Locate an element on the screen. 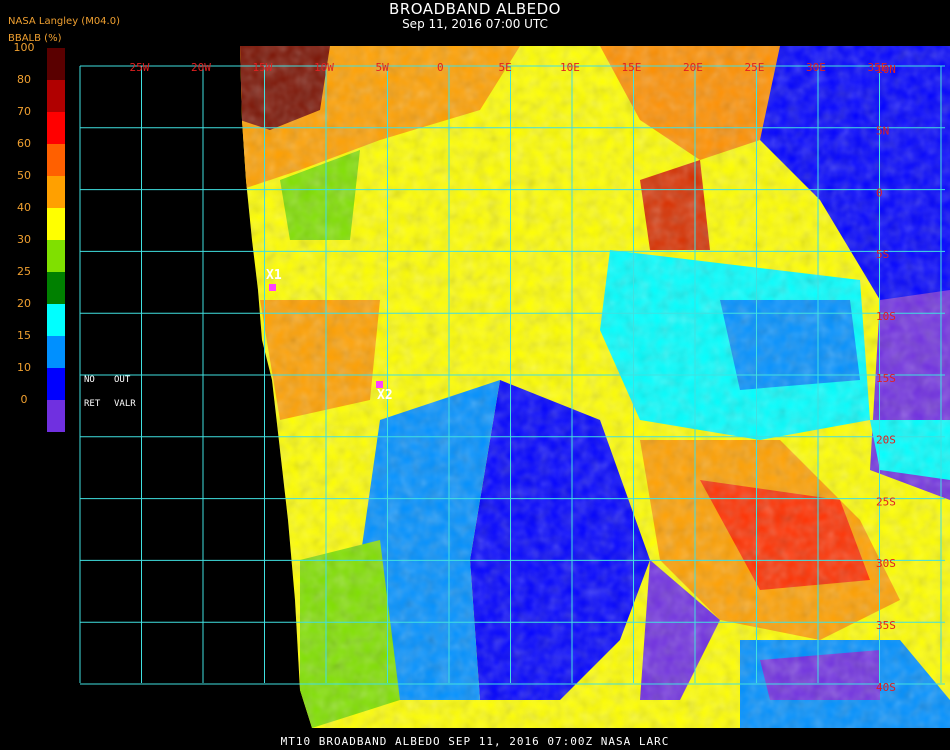 Image resolution: width=950 pixels, height=750 pixels. lat-label: 35S is located at coordinates (886, 625).